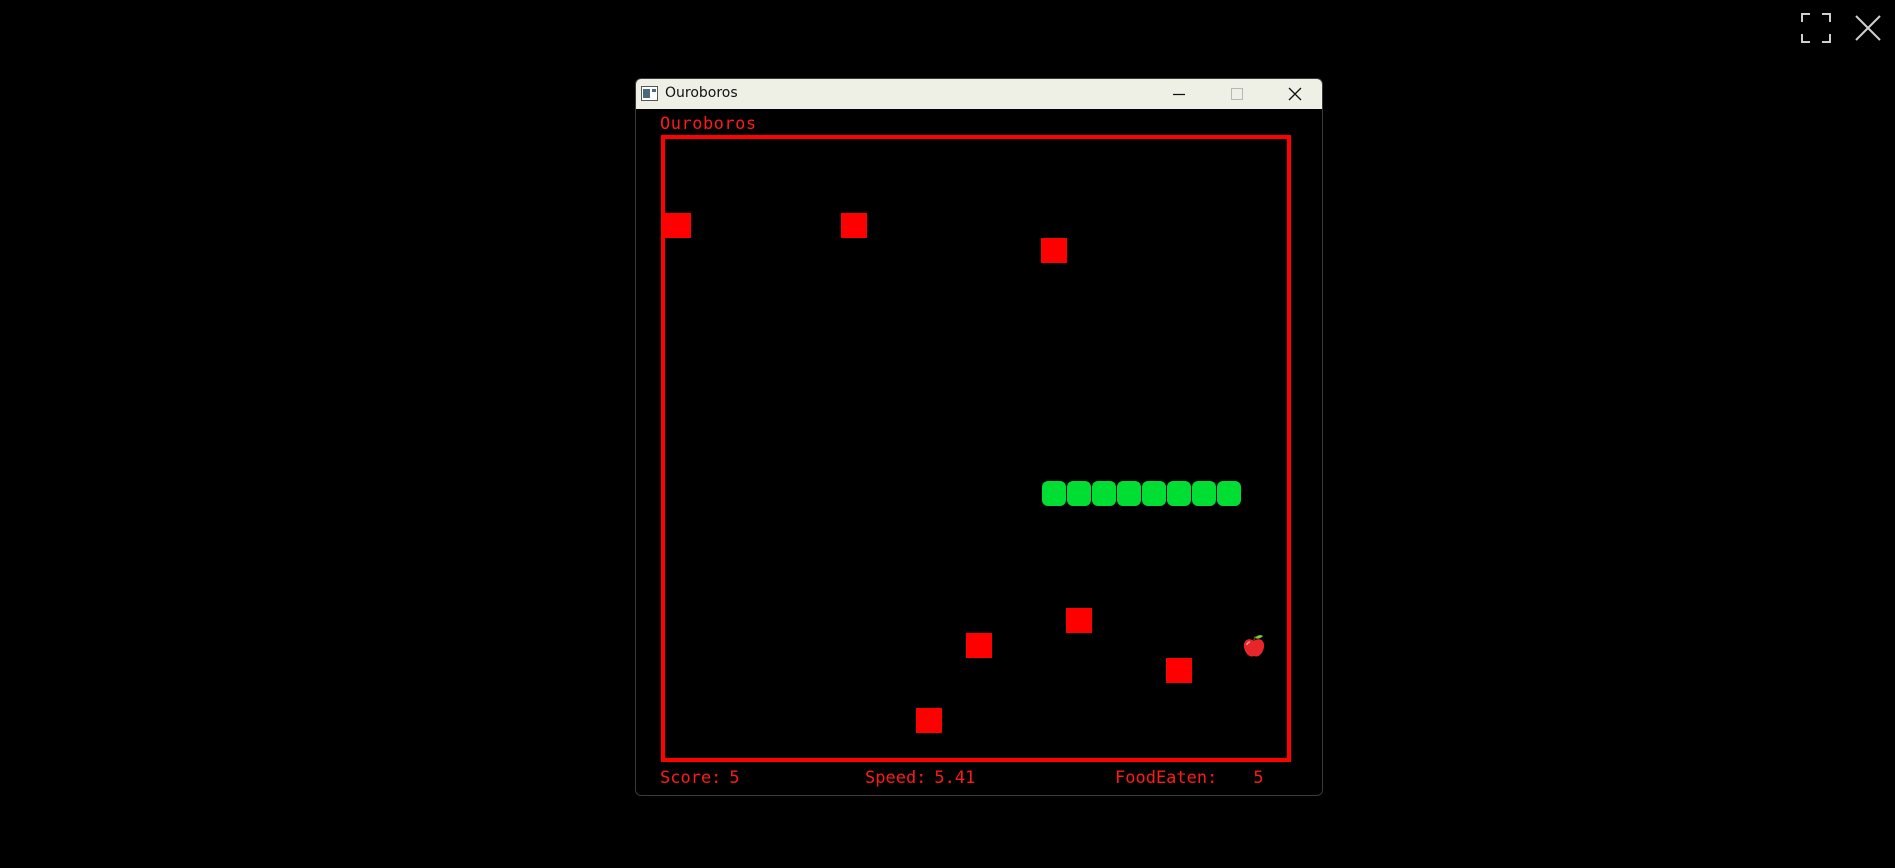 The image size is (1895, 868). What do you see at coordinates (1258, 778) in the screenshot?
I see `food-eaten-value: 5` at bounding box center [1258, 778].